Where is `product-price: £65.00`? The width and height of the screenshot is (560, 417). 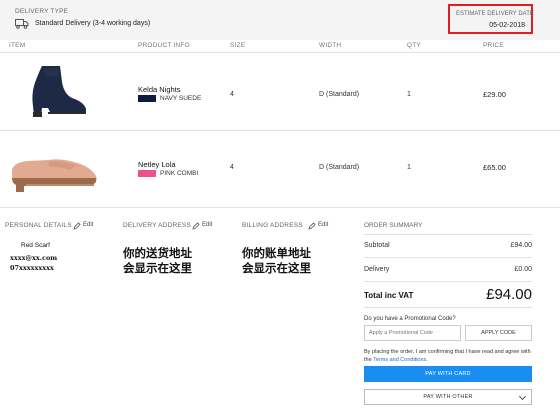 product-price: £65.00 is located at coordinates (494, 167).